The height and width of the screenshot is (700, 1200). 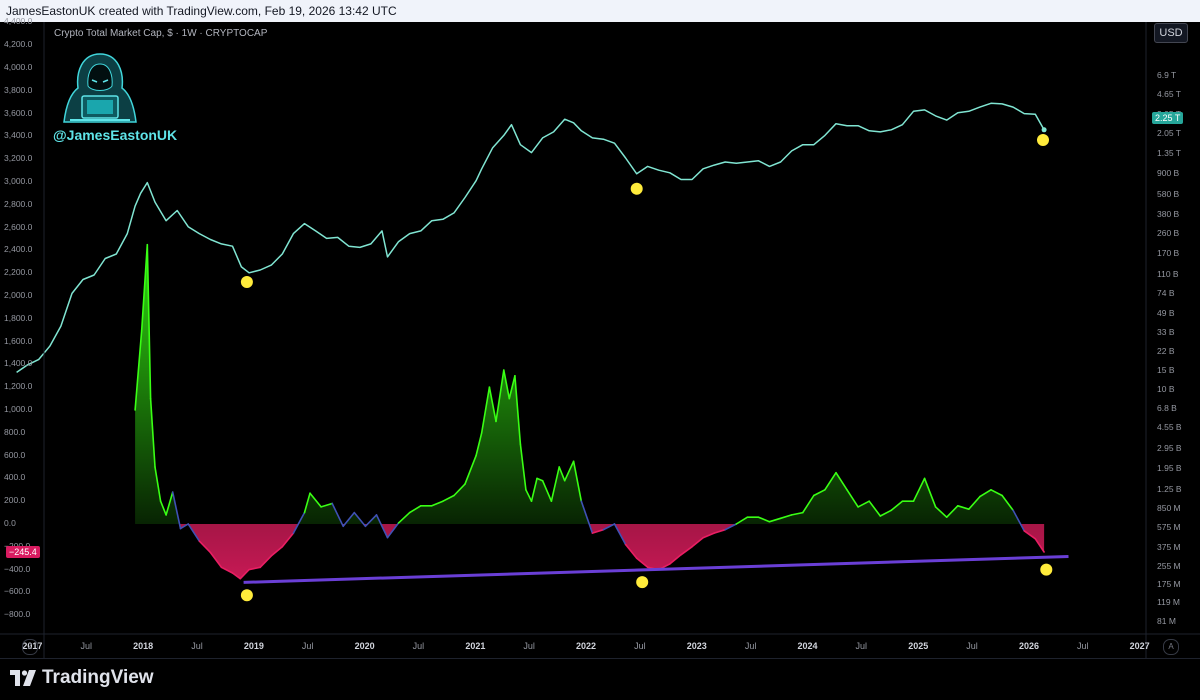 What do you see at coordinates (1168, 232) in the screenshot?
I see `right-axis-tick: 260 B` at bounding box center [1168, 232].